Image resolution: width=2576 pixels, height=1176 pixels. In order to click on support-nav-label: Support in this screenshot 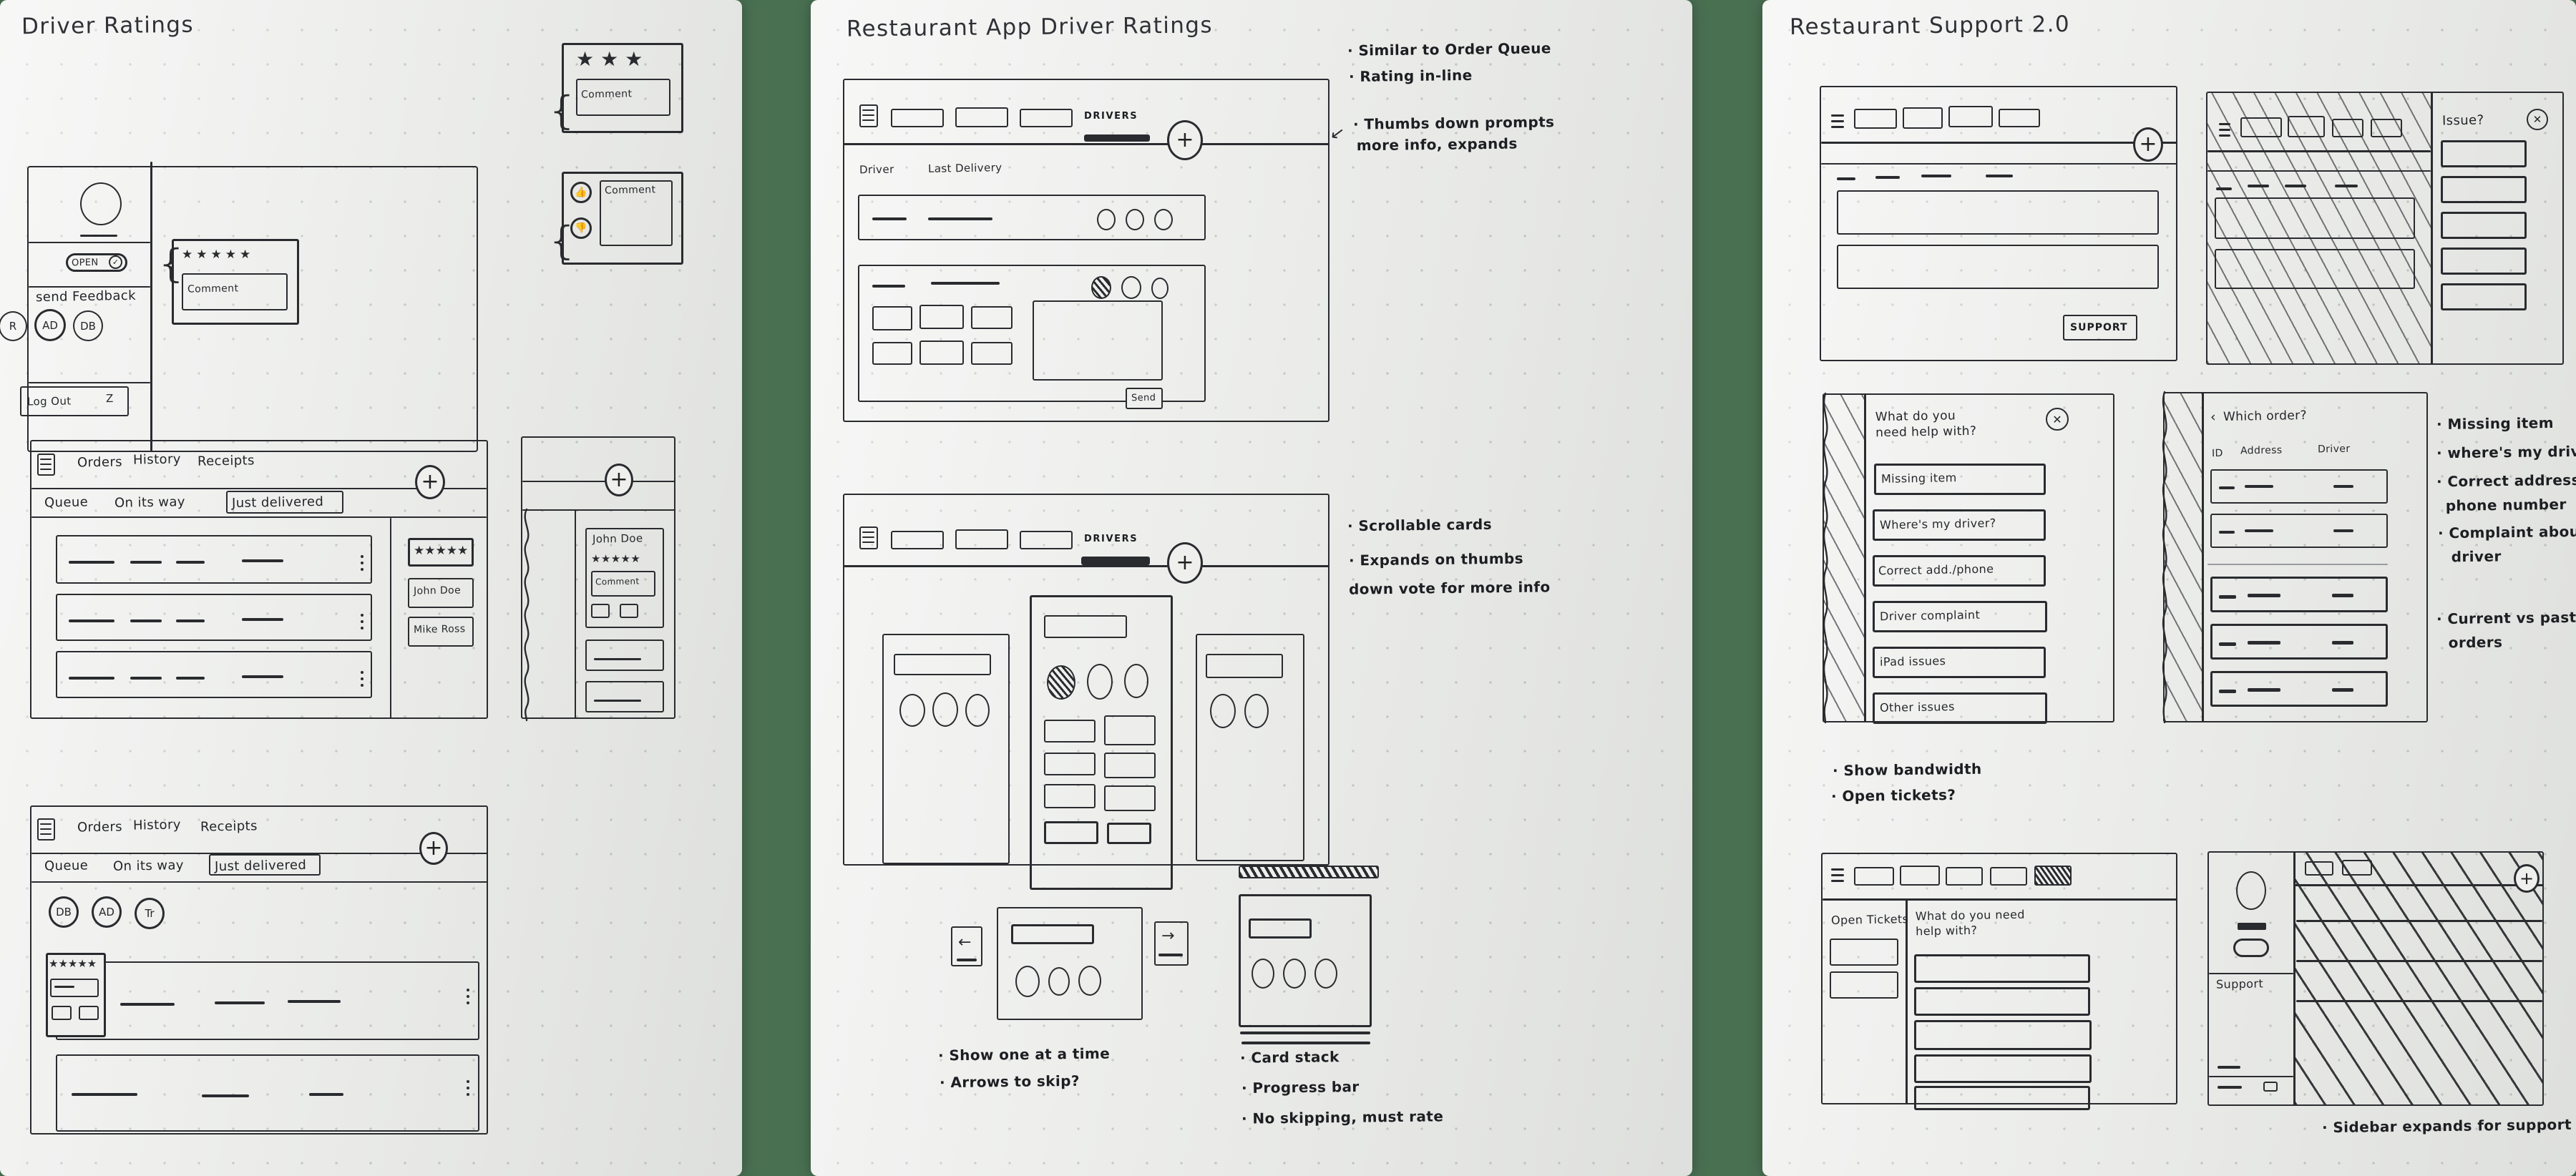, I will do `click(2239, 984)`.